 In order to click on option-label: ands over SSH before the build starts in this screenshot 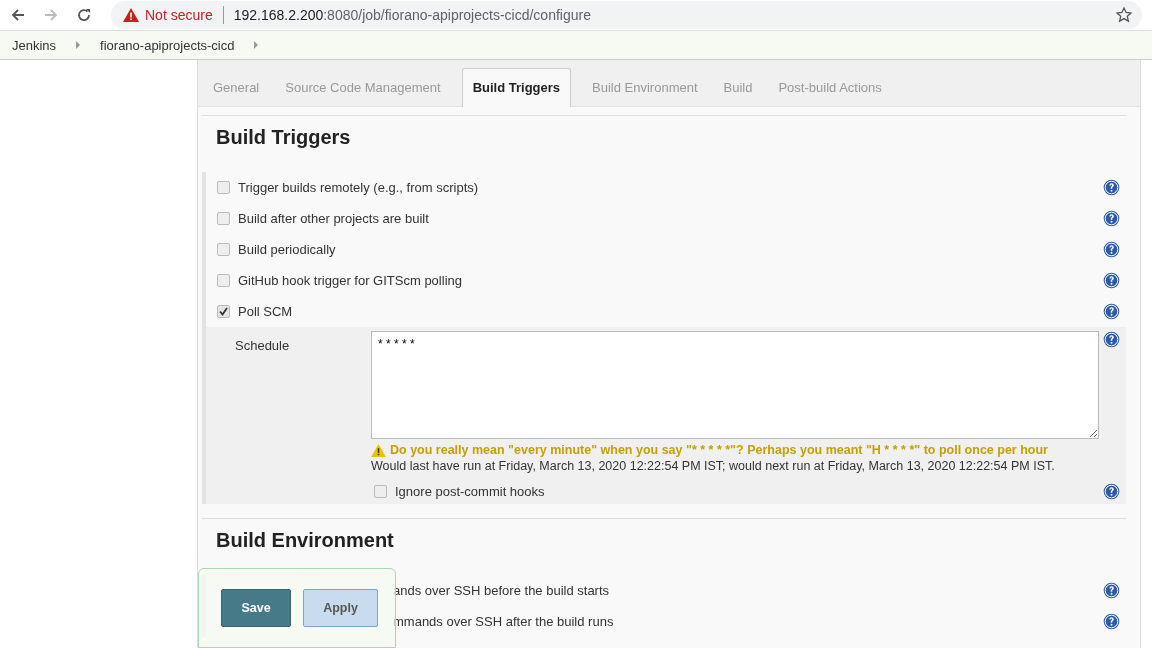, I will do `click(501, 590)`.